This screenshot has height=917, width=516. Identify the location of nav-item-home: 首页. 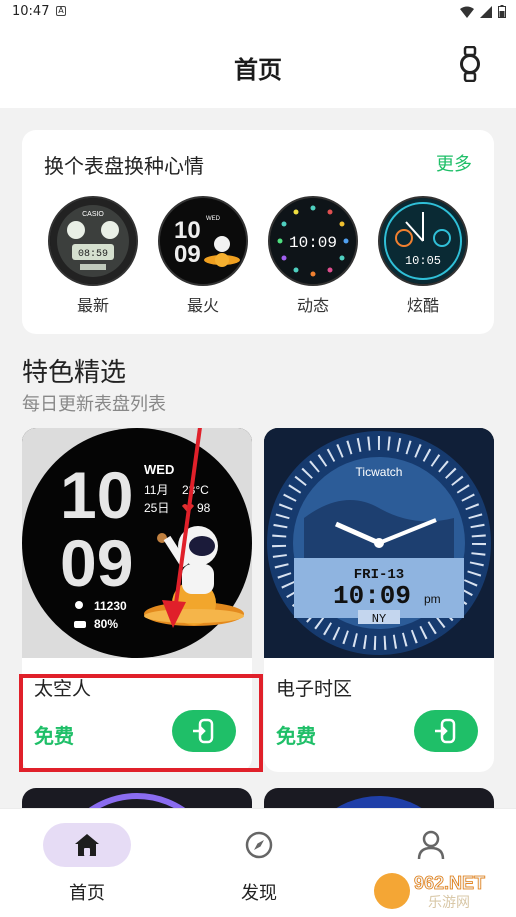
(87, 864).